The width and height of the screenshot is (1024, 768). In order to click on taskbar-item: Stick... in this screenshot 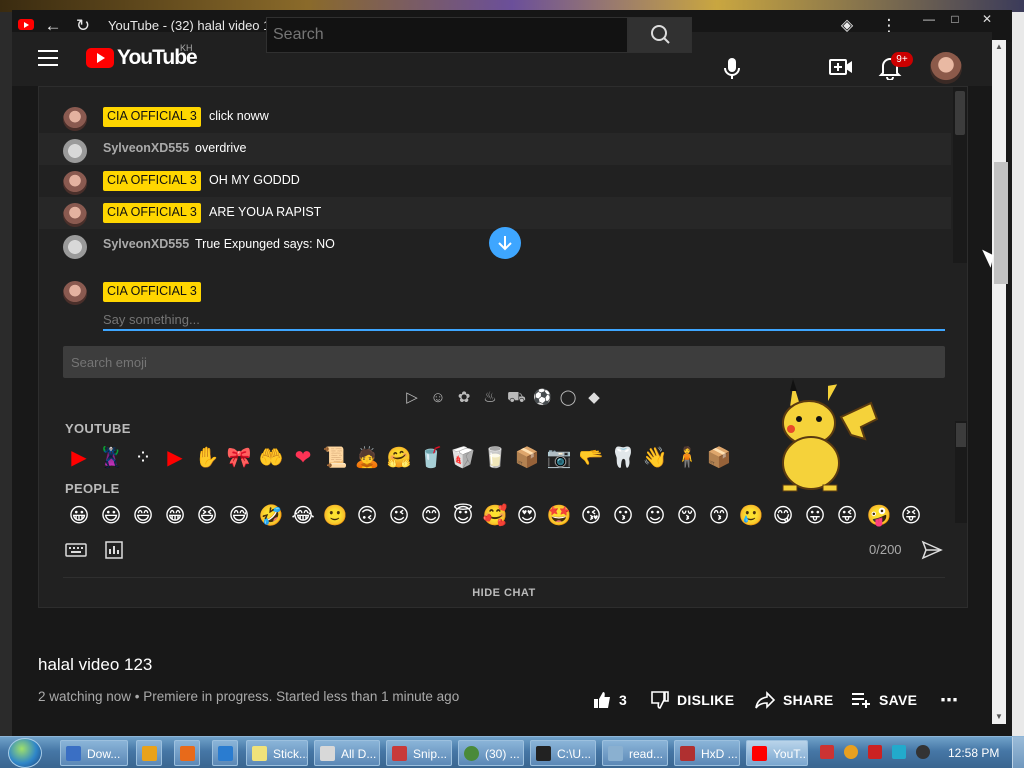, I will do `click(277, 753)`.